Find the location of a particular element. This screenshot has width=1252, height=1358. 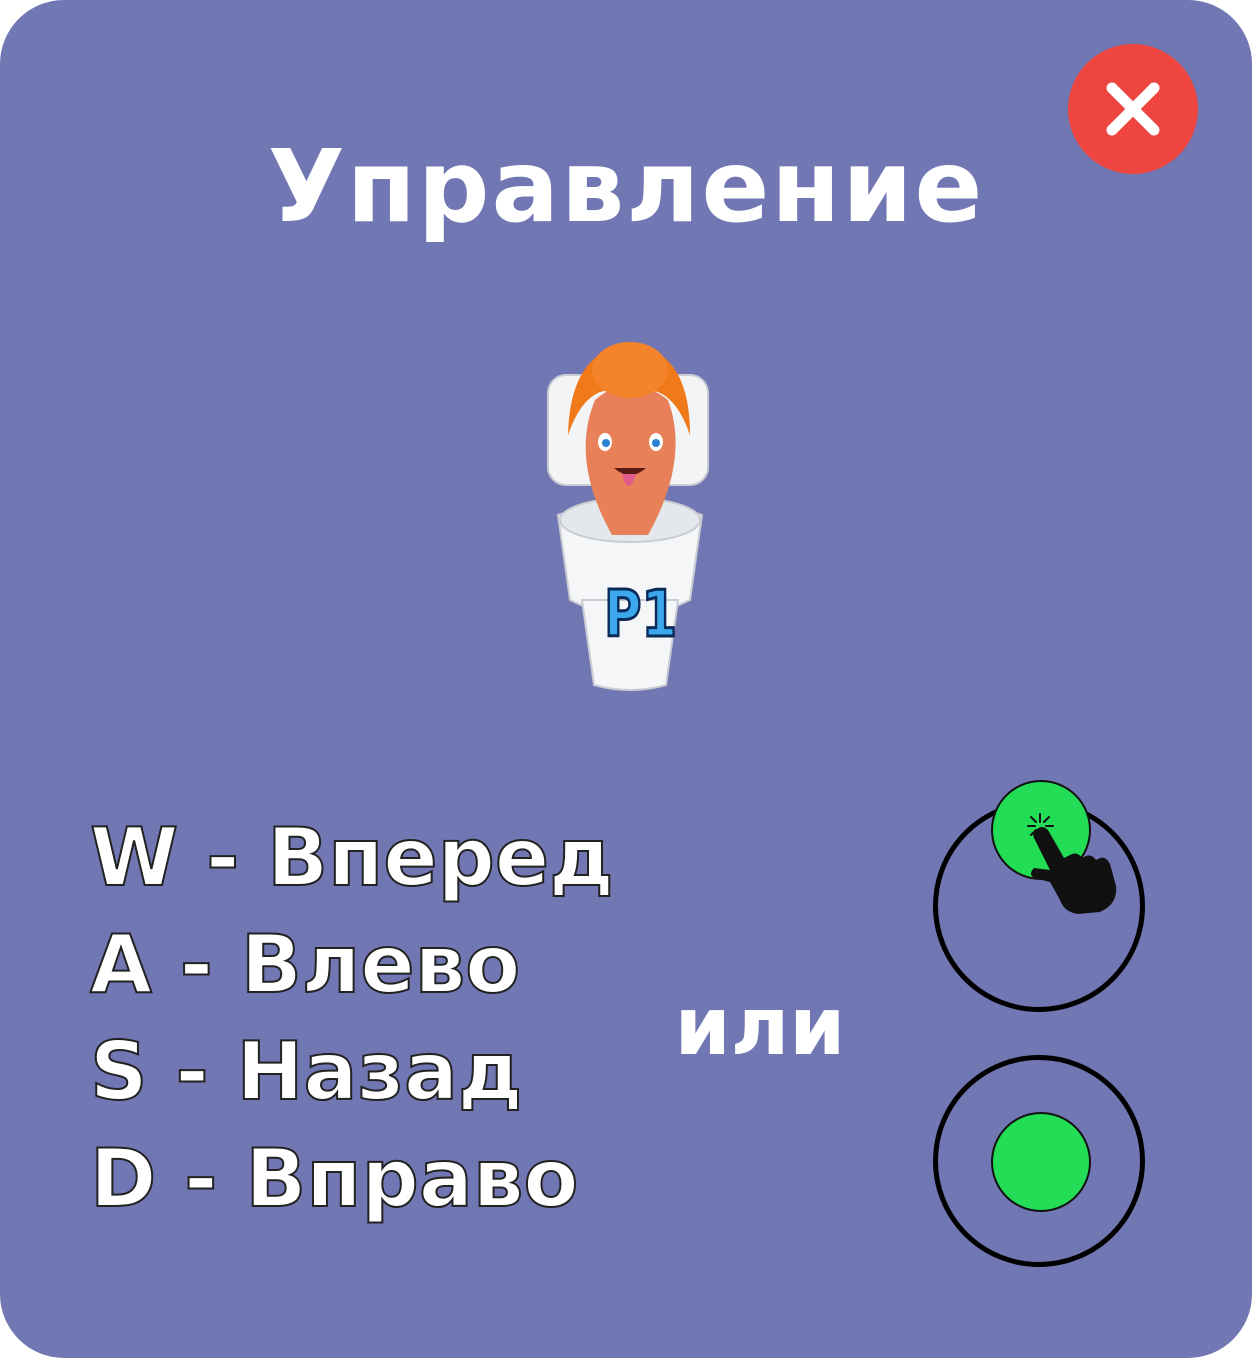

control-back: S - Назад is located at coordinates (306, 1071).